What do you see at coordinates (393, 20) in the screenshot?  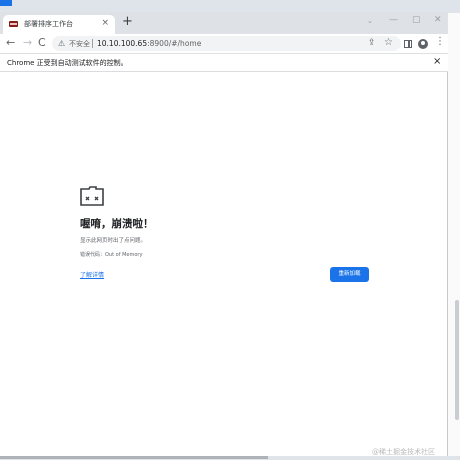 I see `minimize-button: —` at bounding box center [393, 20].